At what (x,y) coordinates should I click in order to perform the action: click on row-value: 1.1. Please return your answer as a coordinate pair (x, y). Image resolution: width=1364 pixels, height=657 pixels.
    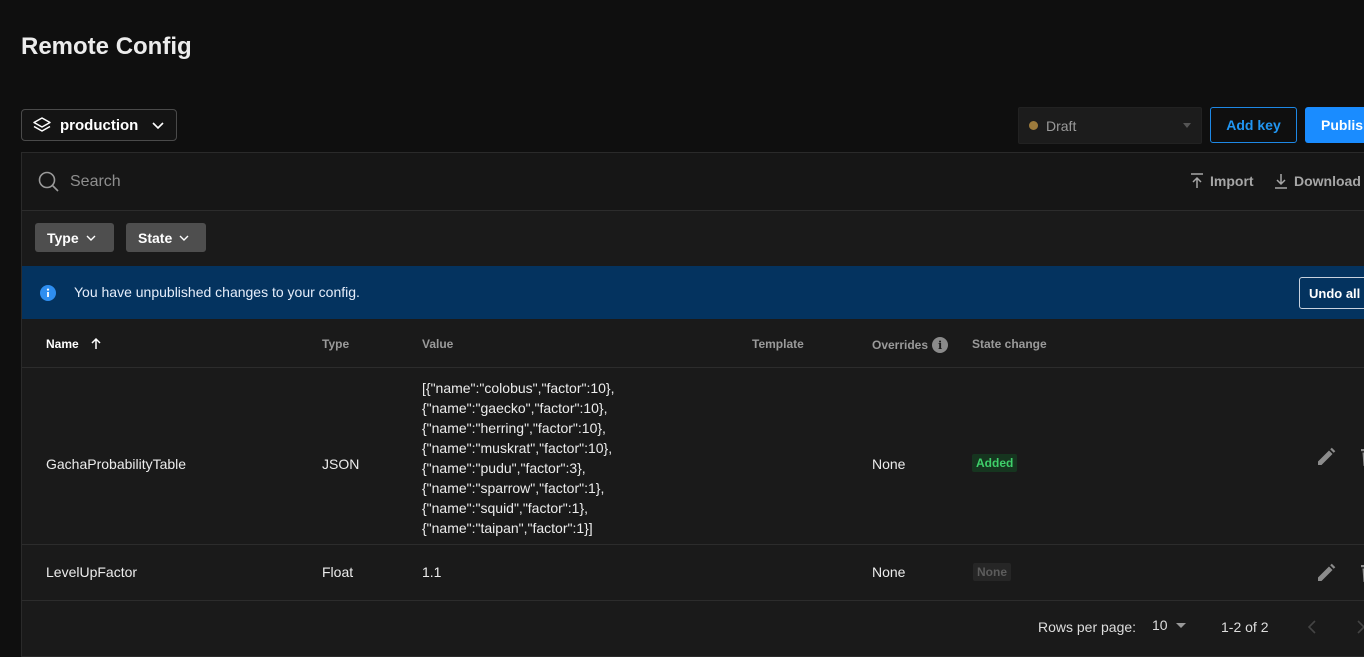
    Looking at the image, I should click on (432, 572).